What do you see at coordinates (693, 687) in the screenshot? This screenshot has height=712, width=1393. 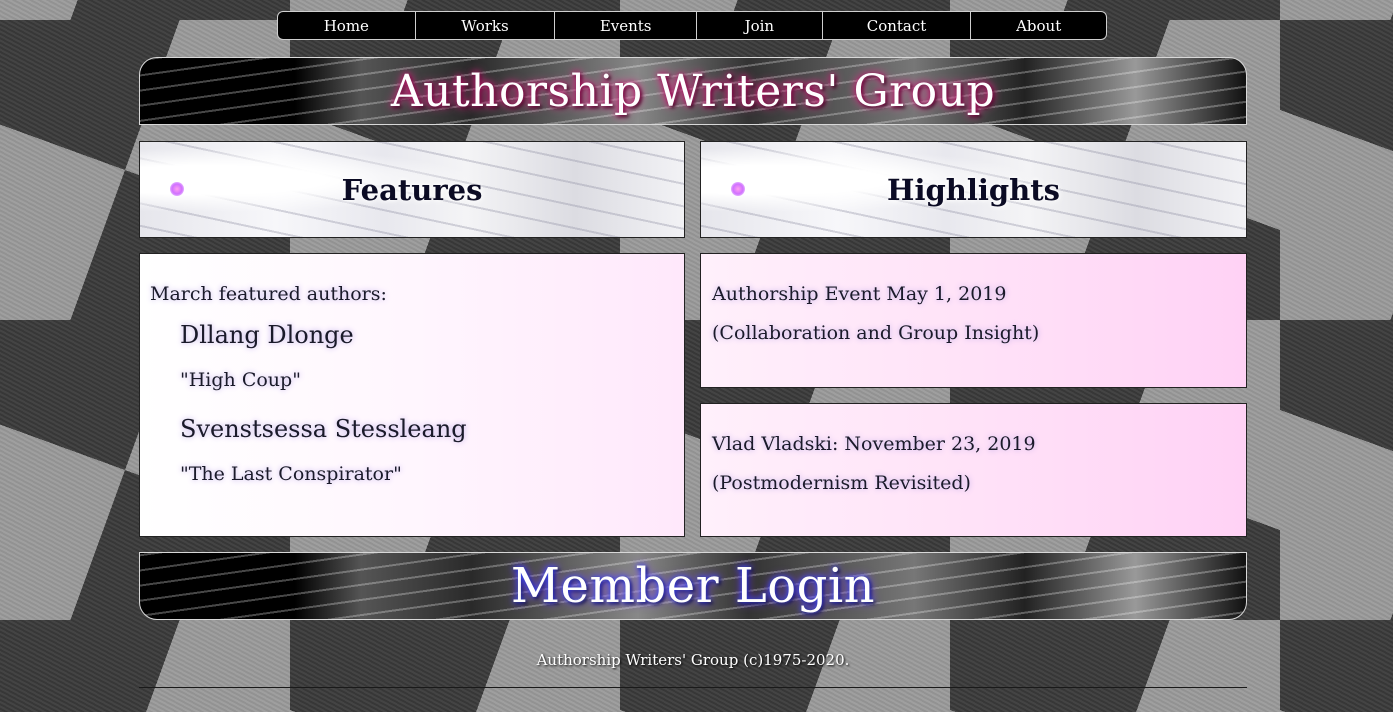 I see `footer-divider` at bounding box center [693, 687].